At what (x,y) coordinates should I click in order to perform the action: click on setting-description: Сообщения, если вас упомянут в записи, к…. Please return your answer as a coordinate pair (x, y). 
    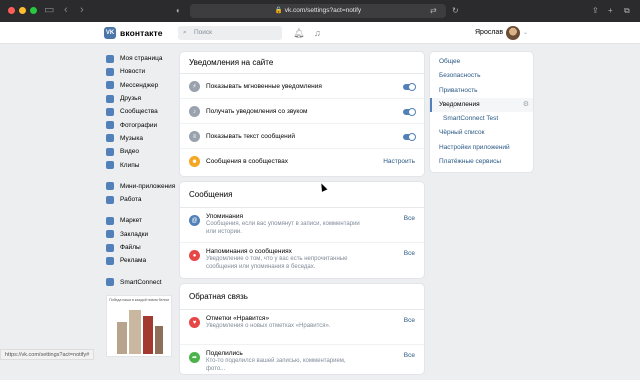
    Looking at the image, I should click on (283, 228).